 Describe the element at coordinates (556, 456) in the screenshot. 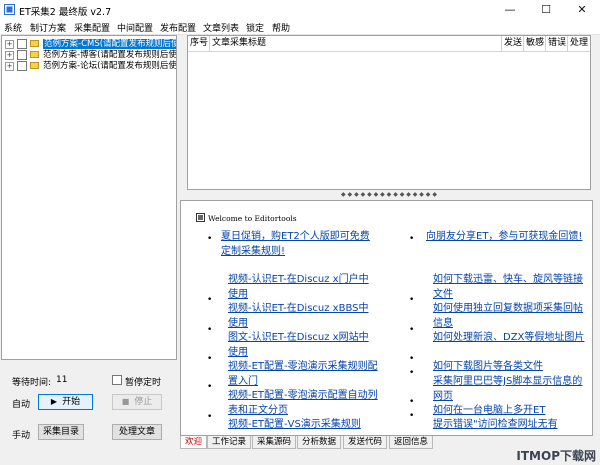

I see `watermark-logo: ITMOP下载网` at that location.